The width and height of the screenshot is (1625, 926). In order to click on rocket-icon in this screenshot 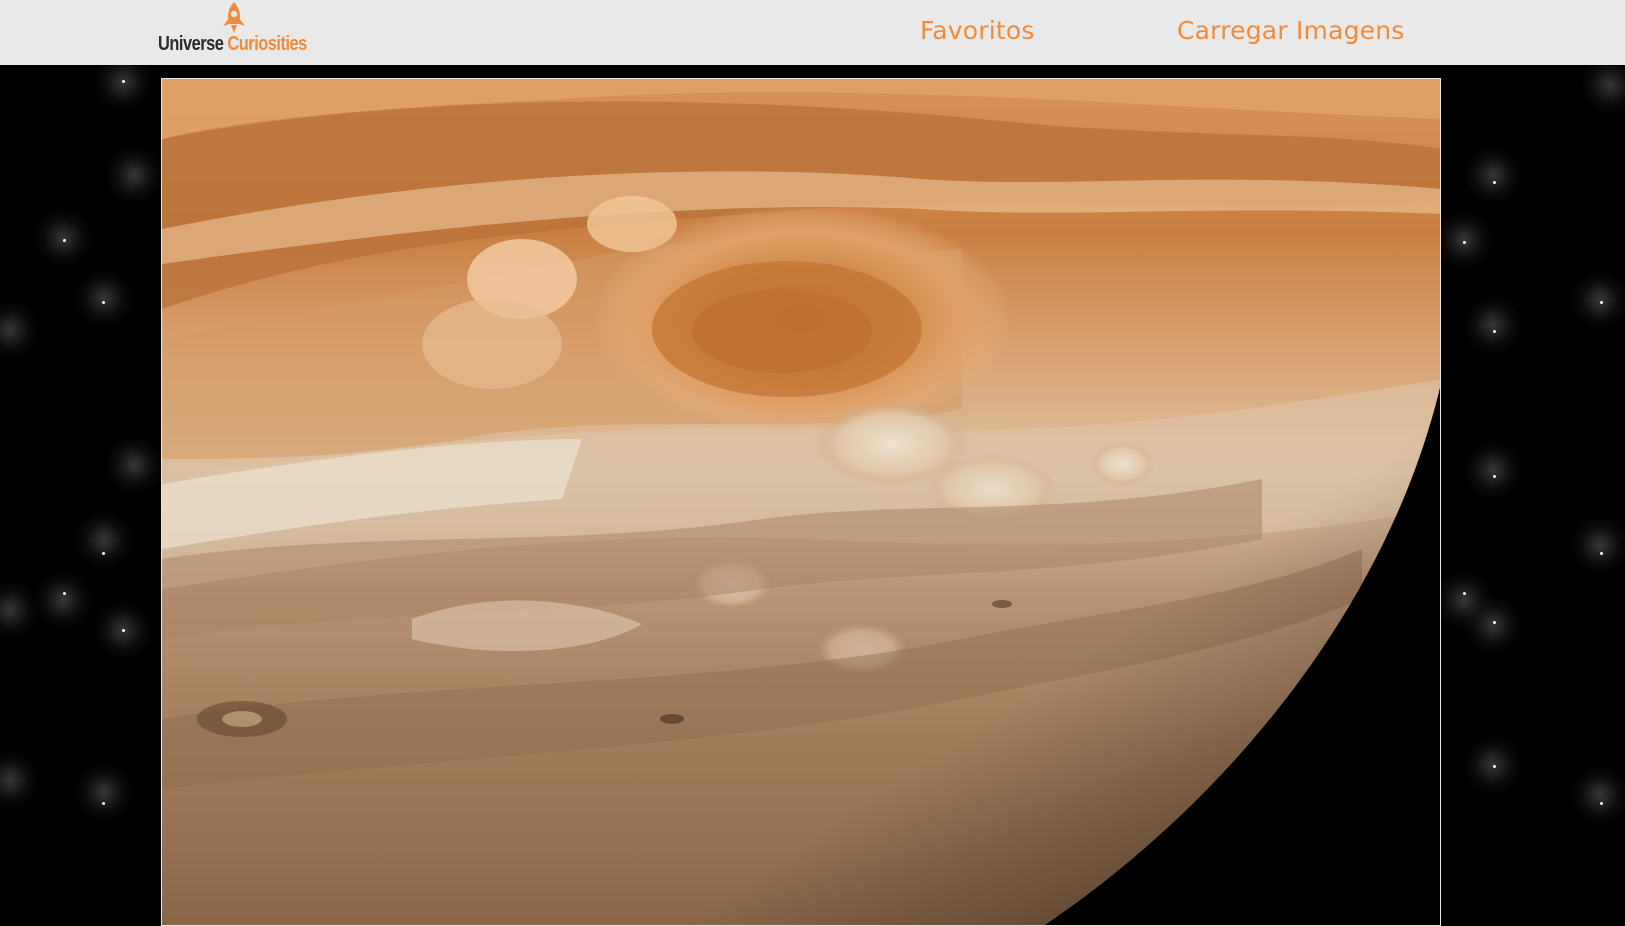, I will do `click(234, 17)`.